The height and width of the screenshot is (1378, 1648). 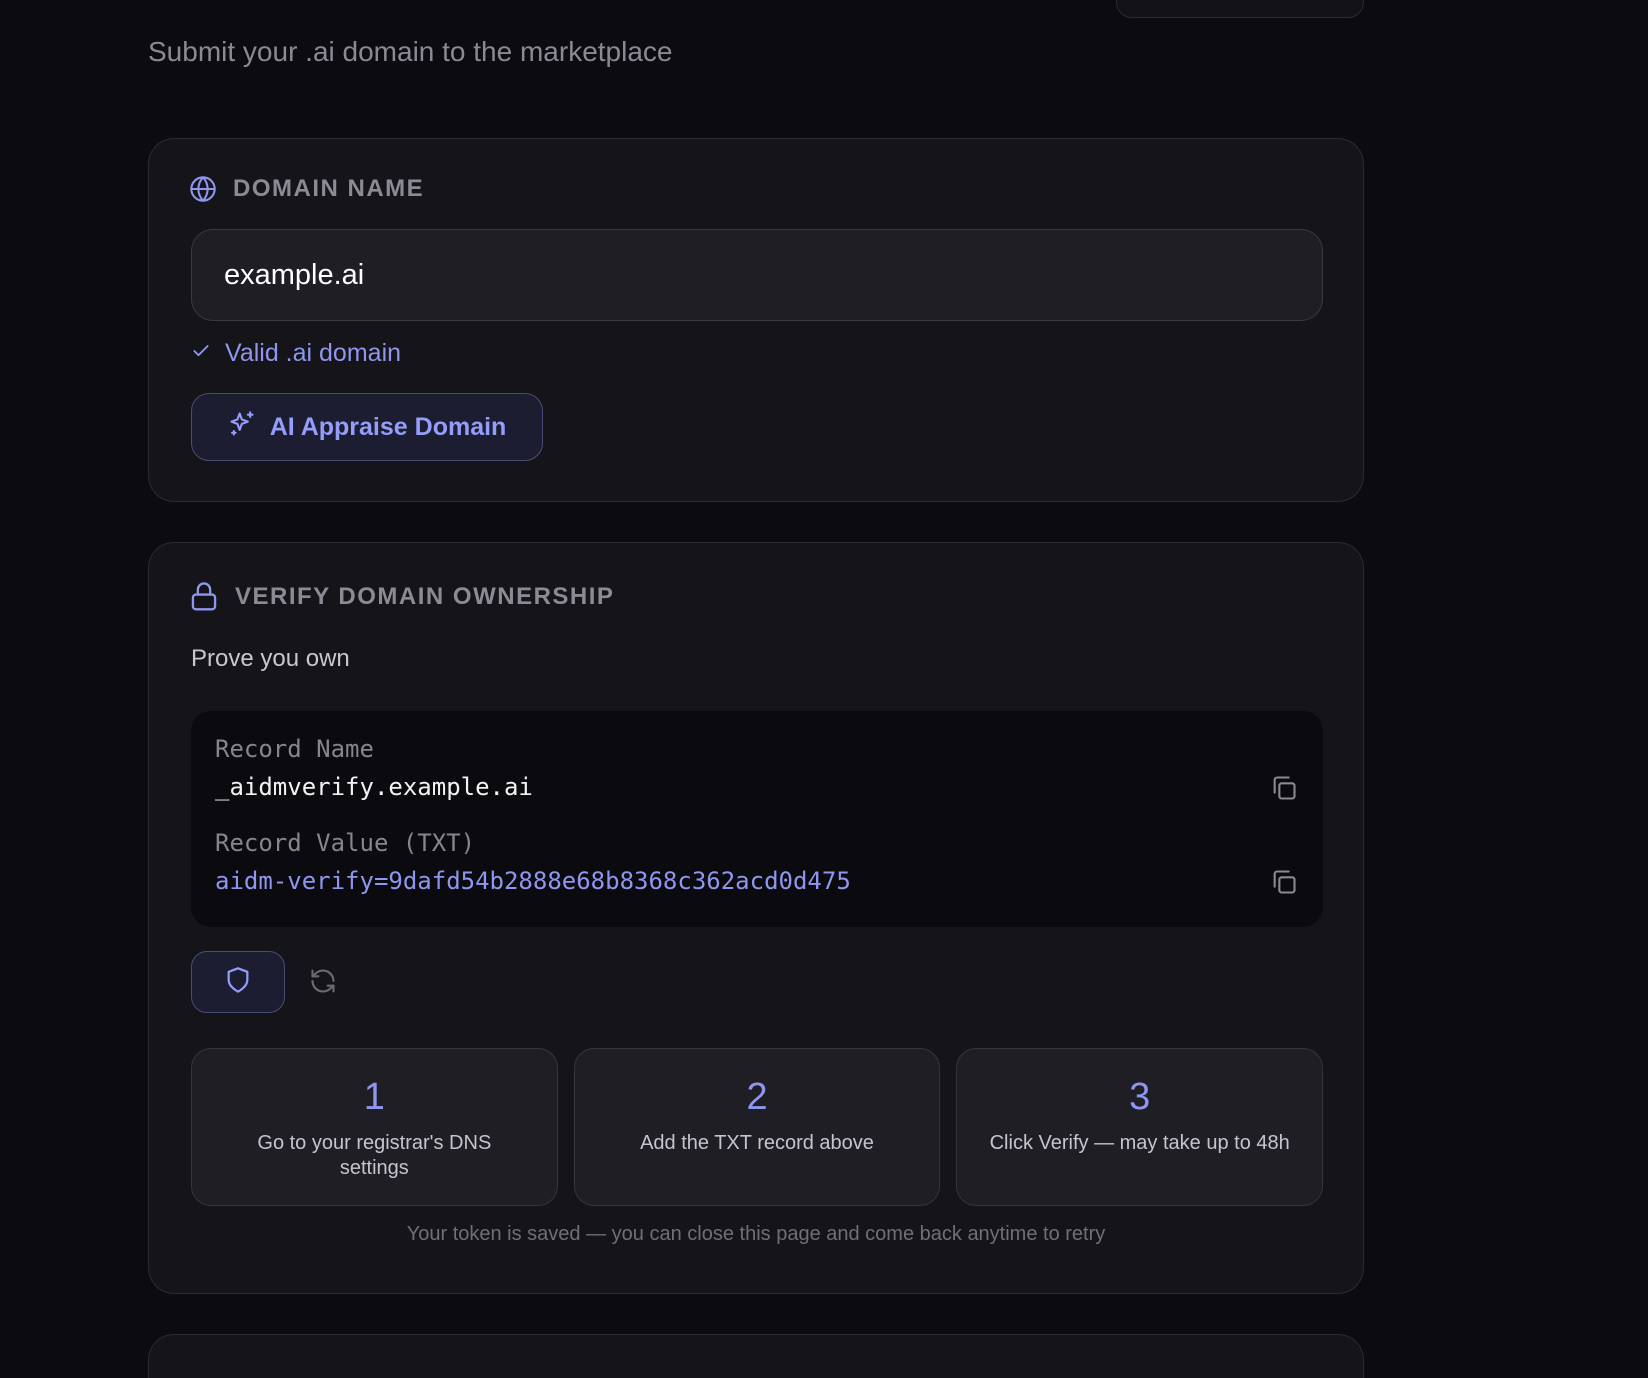 What do you see at coordinates (1240, 9) in the screenshot?
I see `header-action-button` at bounding box center [1240, 9].